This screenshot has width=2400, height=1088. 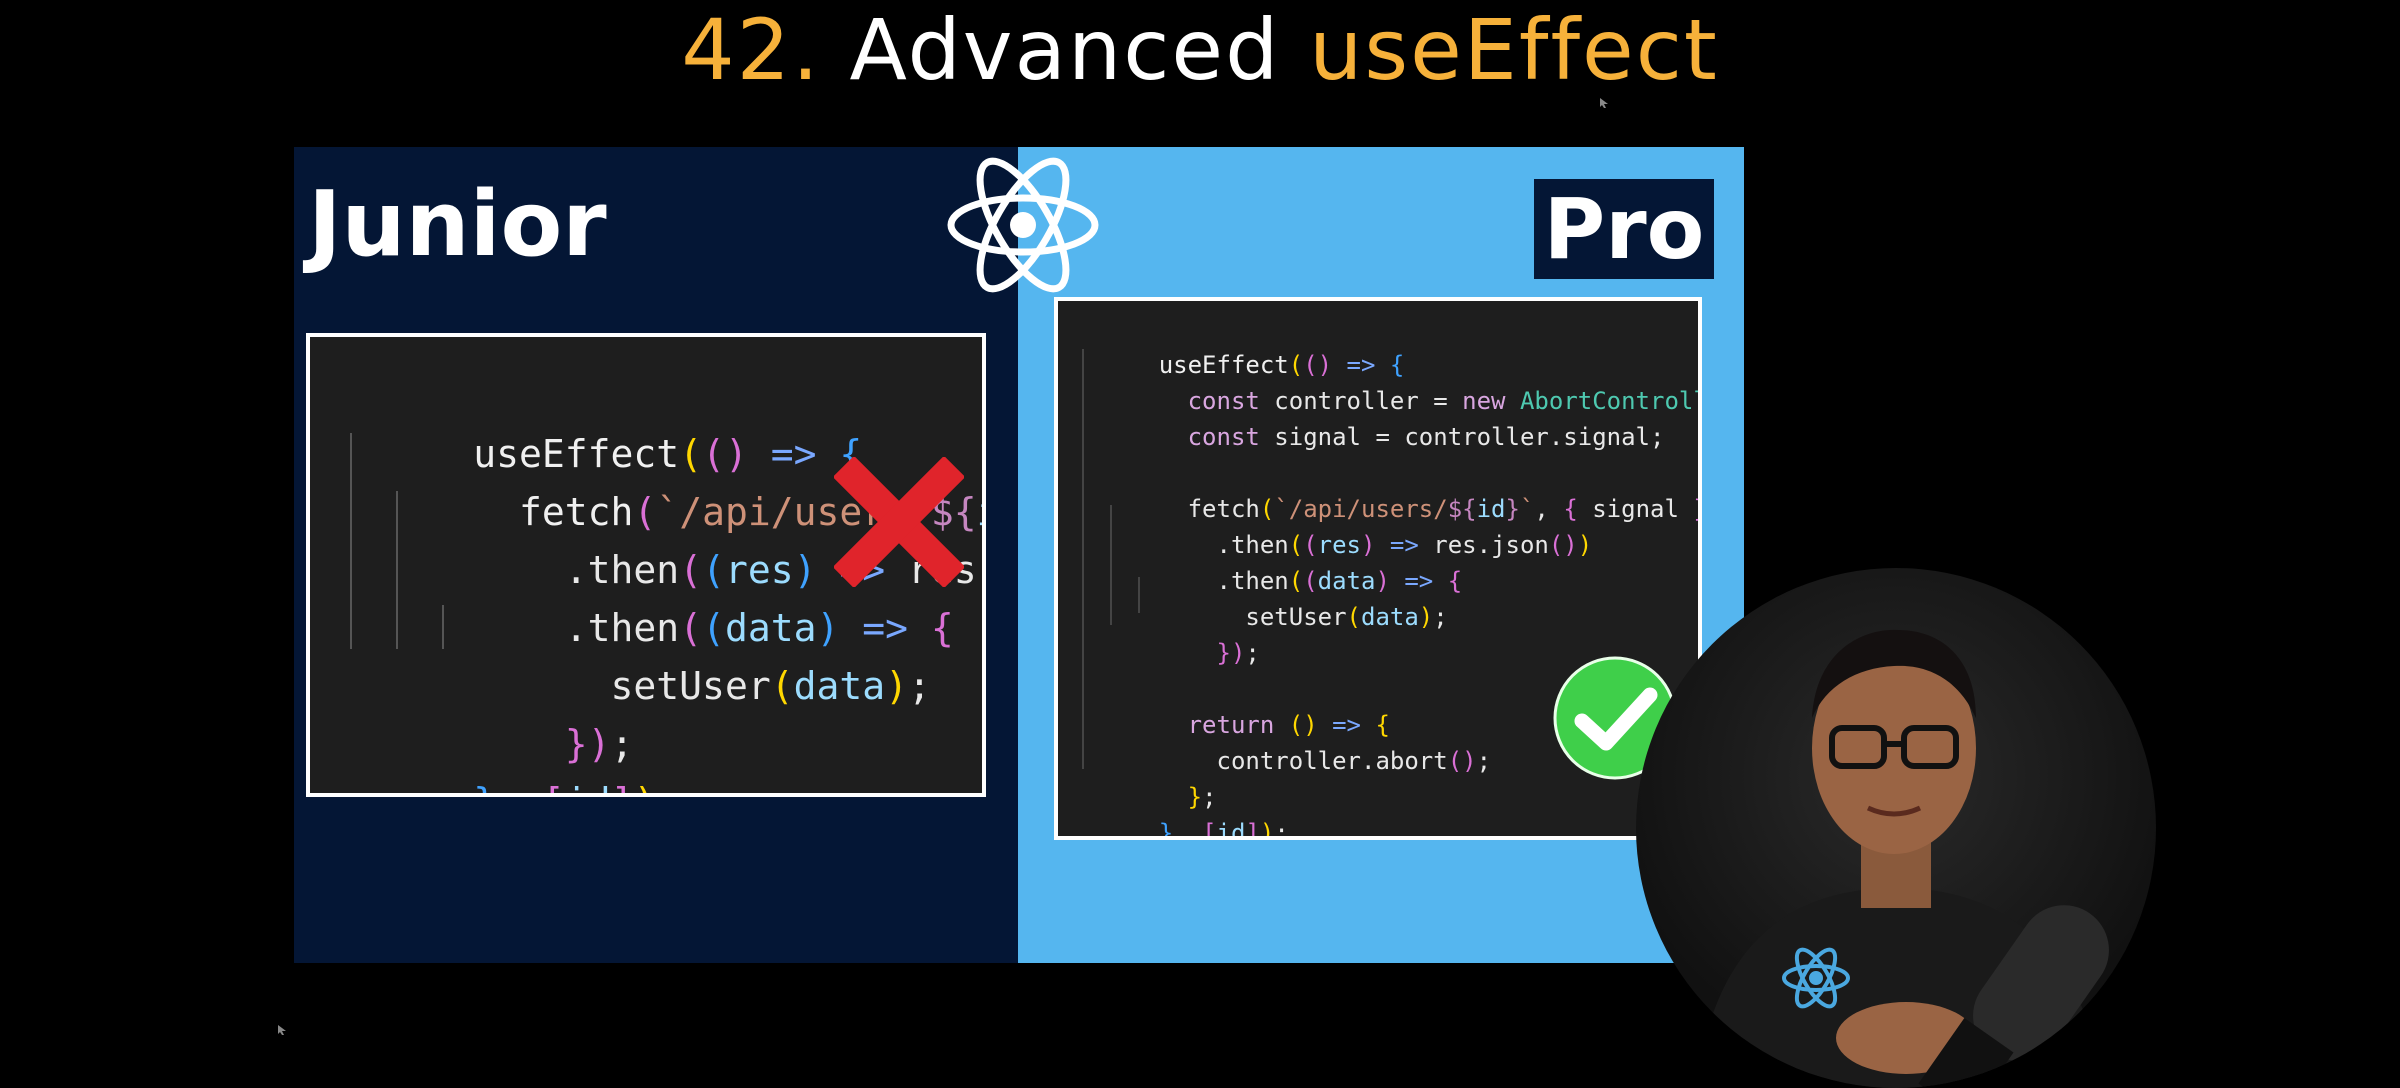 I want to click on code-line: };, so click(x=1187, y=797).